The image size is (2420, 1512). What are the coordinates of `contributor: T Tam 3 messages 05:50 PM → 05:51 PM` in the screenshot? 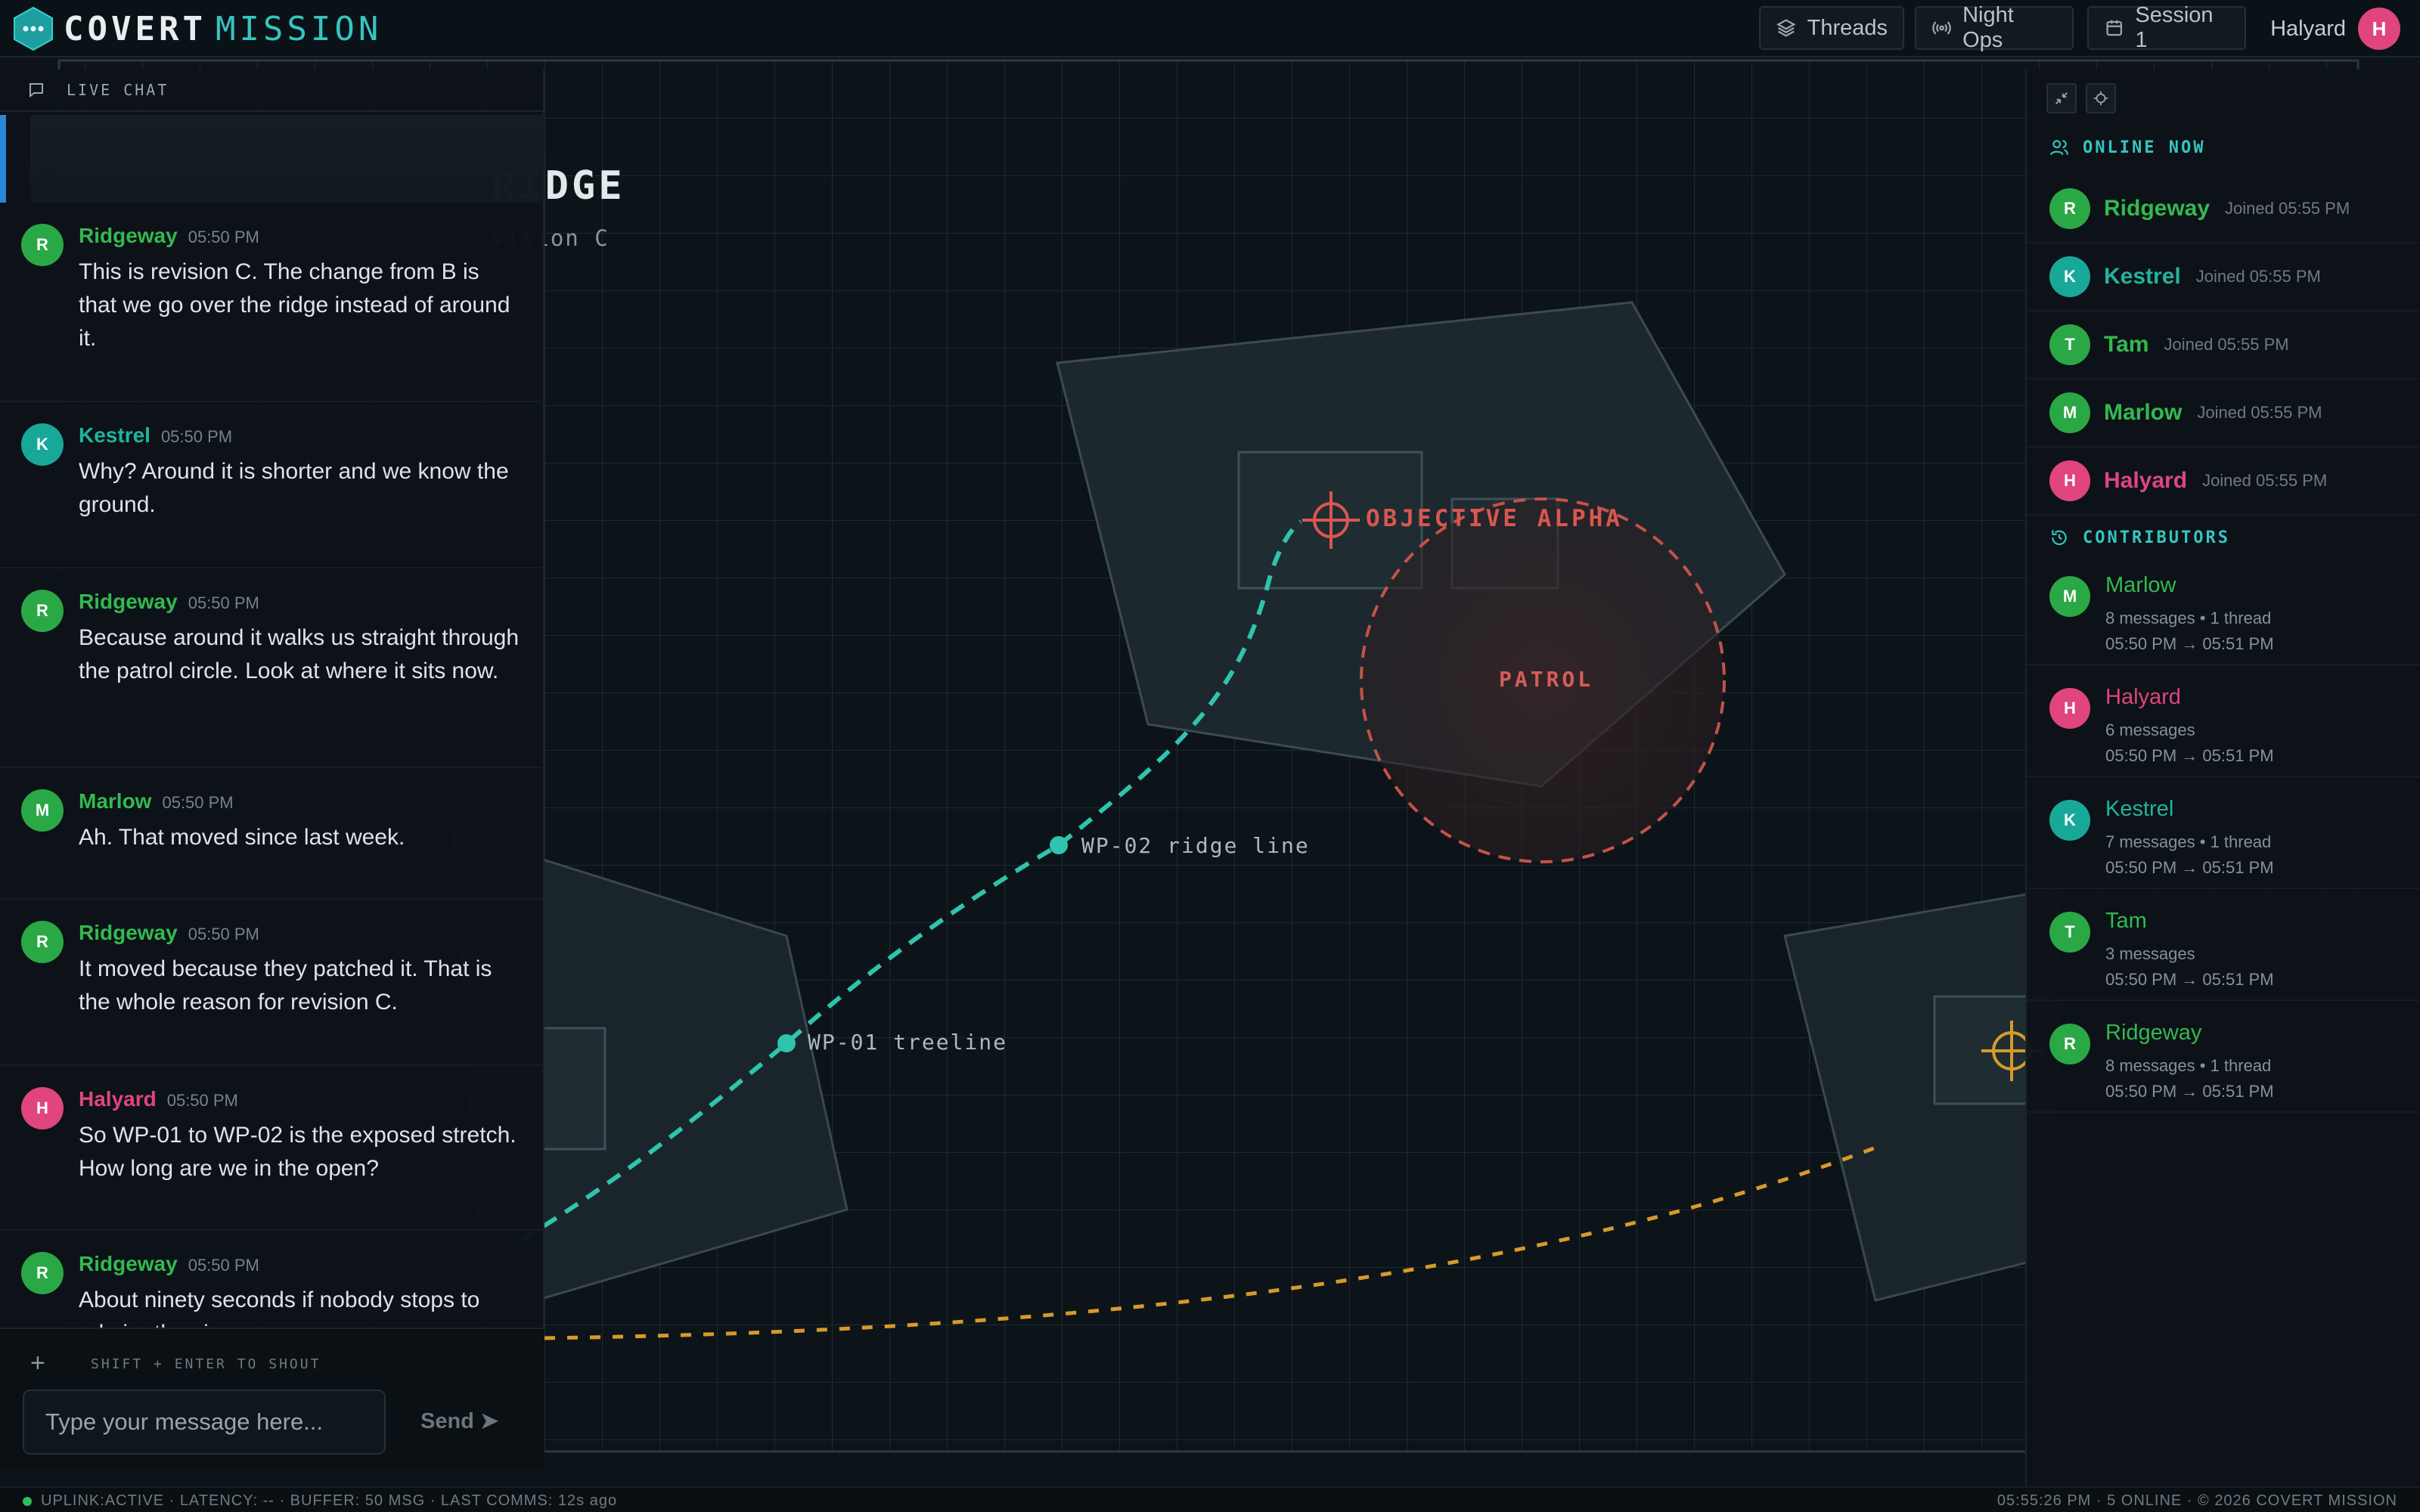 It's located at (2223, 945).